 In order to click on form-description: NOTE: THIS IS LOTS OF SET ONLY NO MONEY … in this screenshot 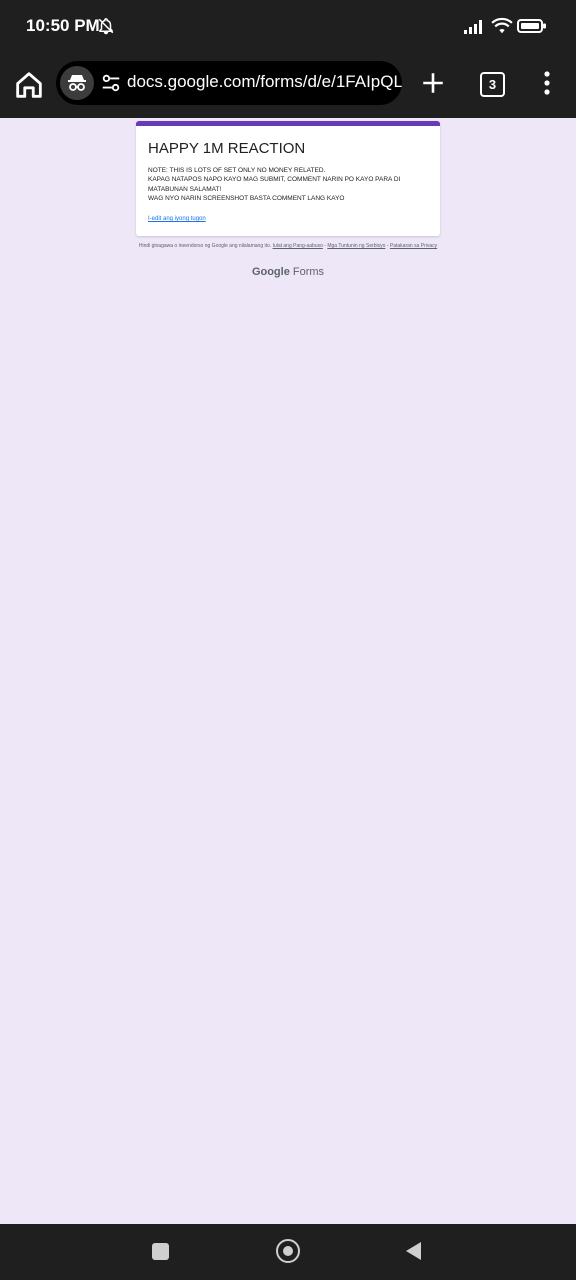, I will do `click(290, 184)`.